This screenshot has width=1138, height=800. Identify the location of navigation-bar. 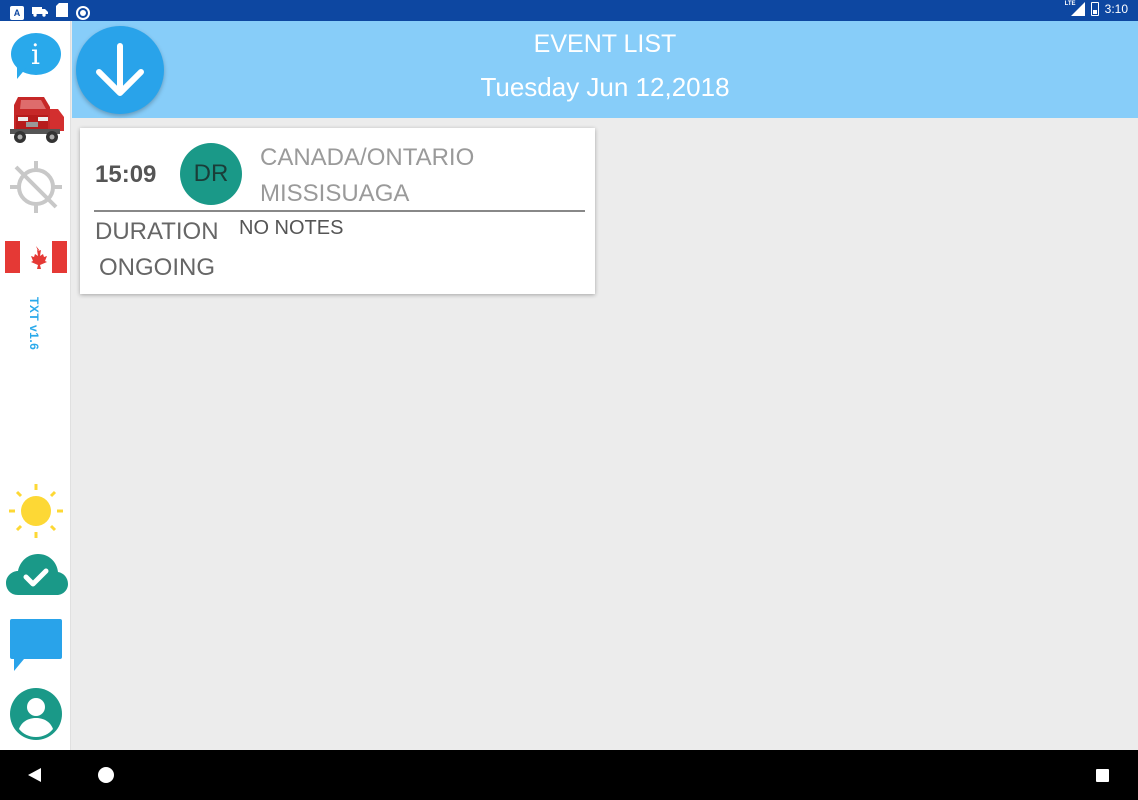
(569, 775).